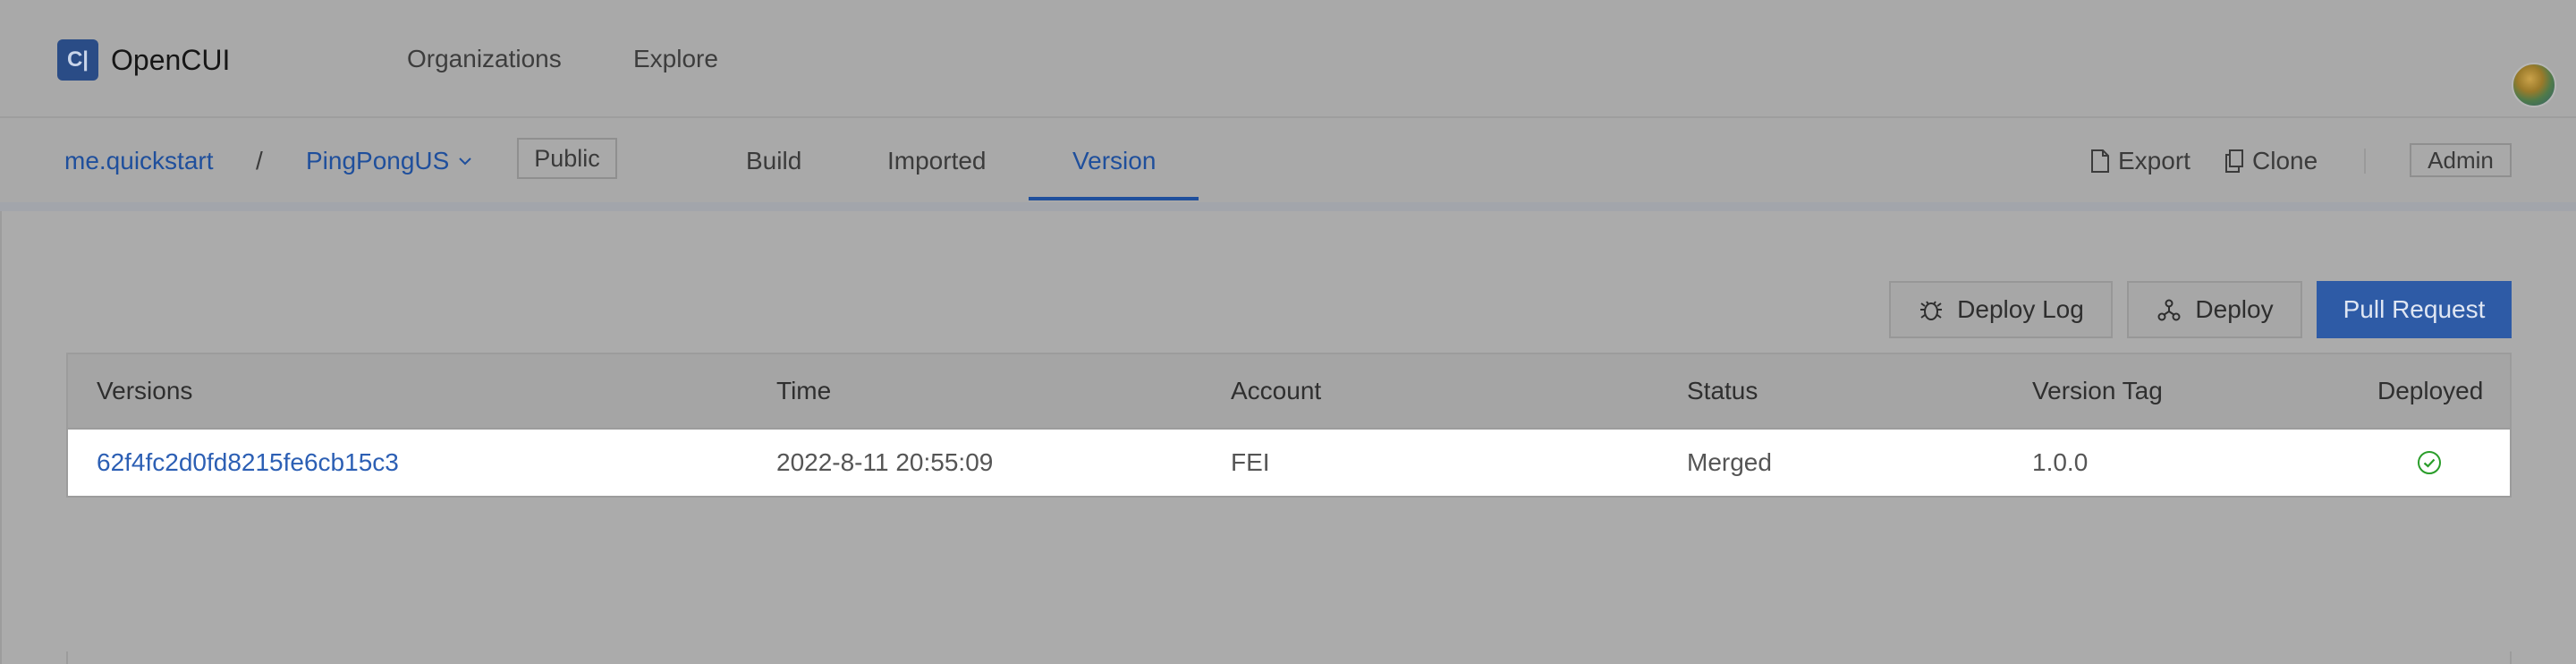 Image resolution: width=2576 pixels, height=664 pixels. Describe the element at coordinates (248, 463) in the screenshot. I see `version-id-link: 62f4fc2d0fd8215fe6cb15c3` at that location.